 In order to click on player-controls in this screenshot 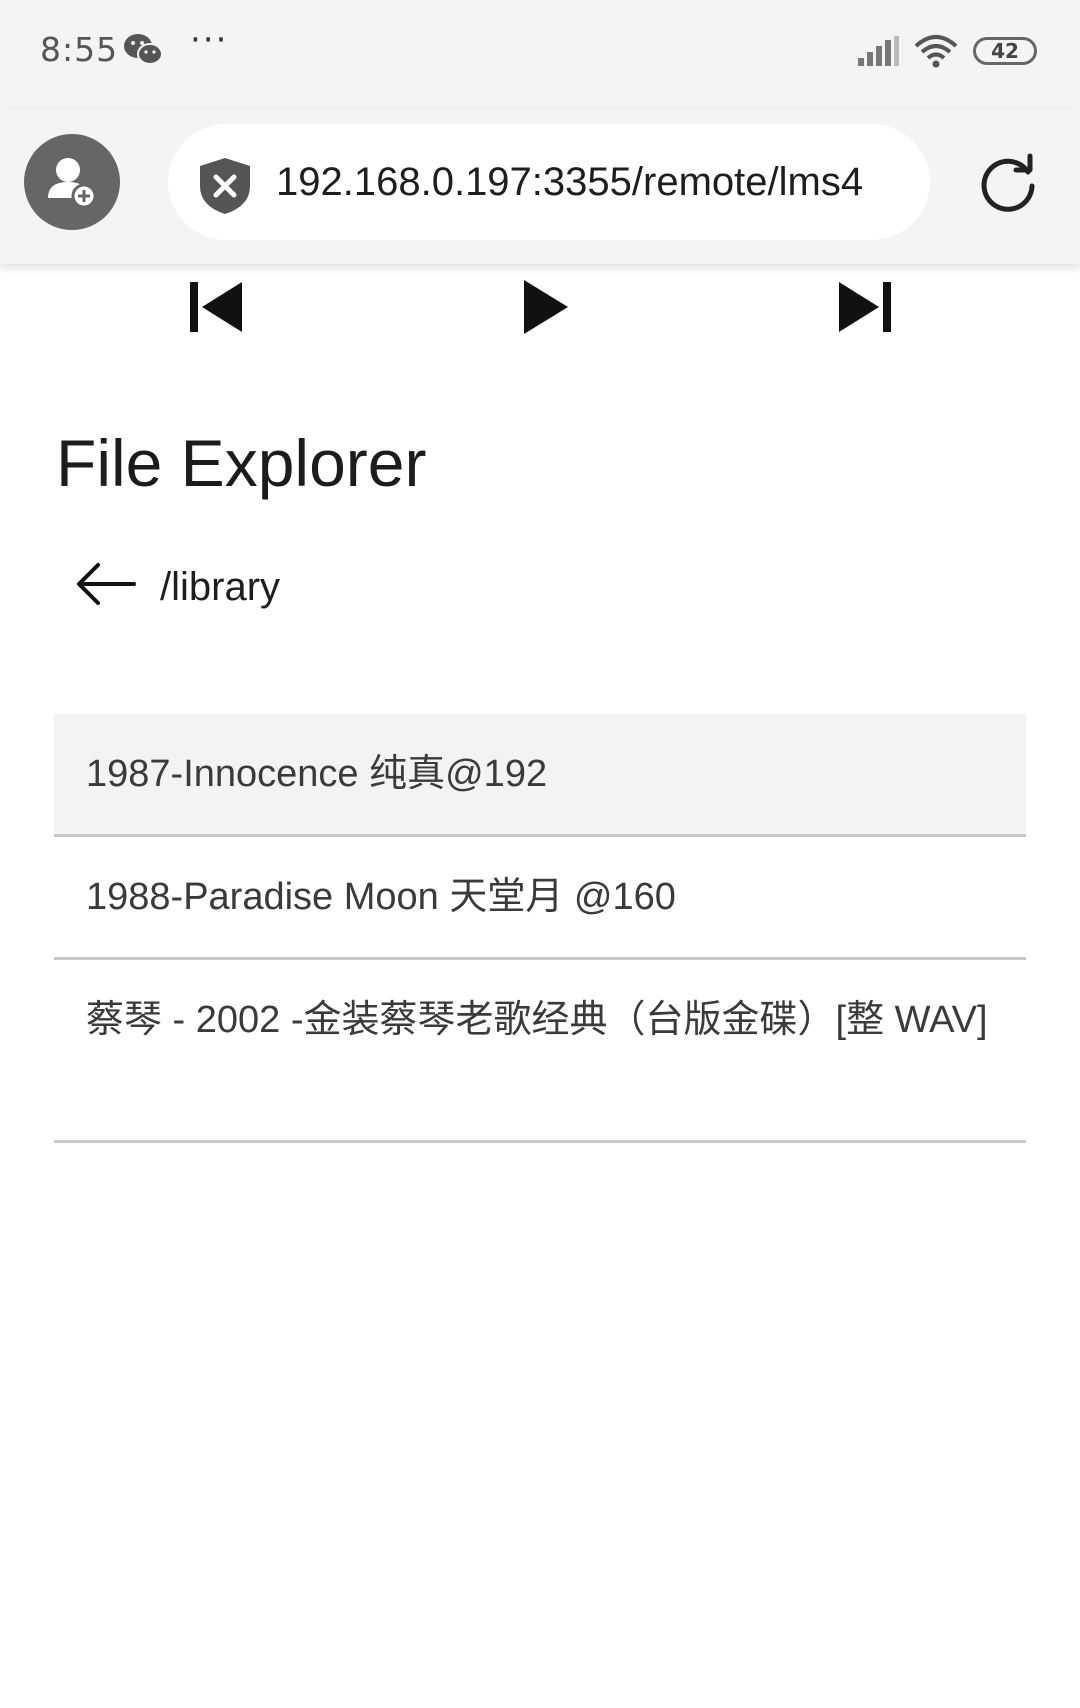, I will do `click(540, 324)`.